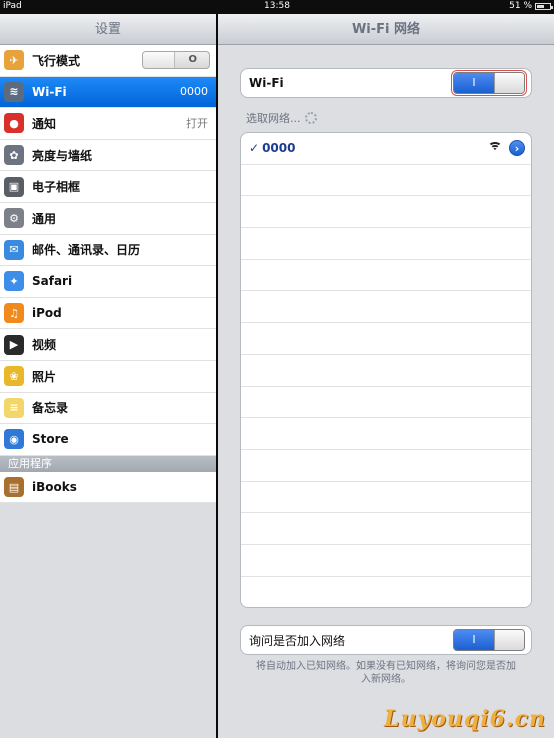 The width and height of the screenshot is (554, 738). Describe the element at coordinates (54, 487) in the screenshot. I see `settings-row-label: iBooks` at that location.